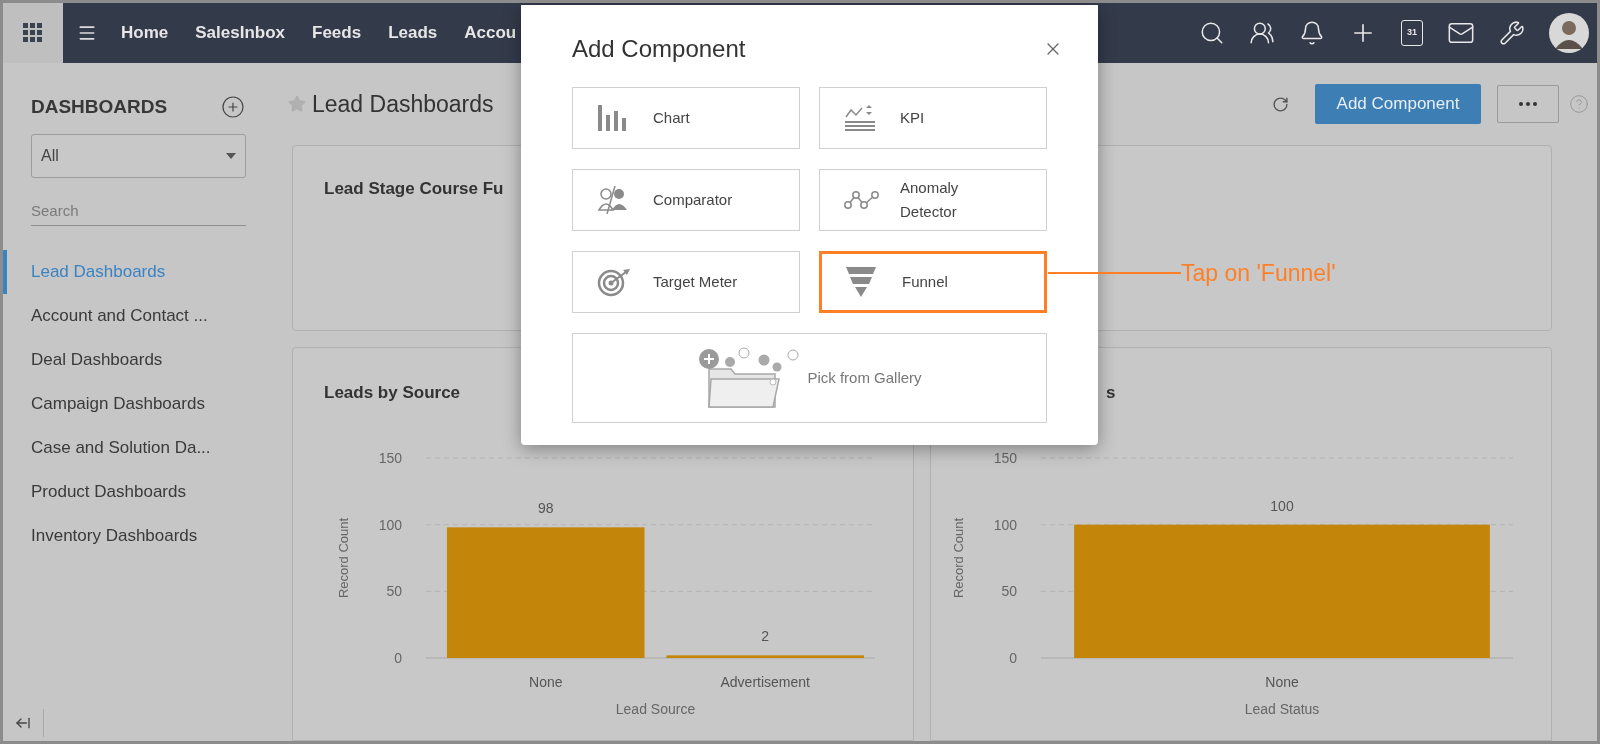  I want to click on setup-tools-icon, so click(1512, 33).